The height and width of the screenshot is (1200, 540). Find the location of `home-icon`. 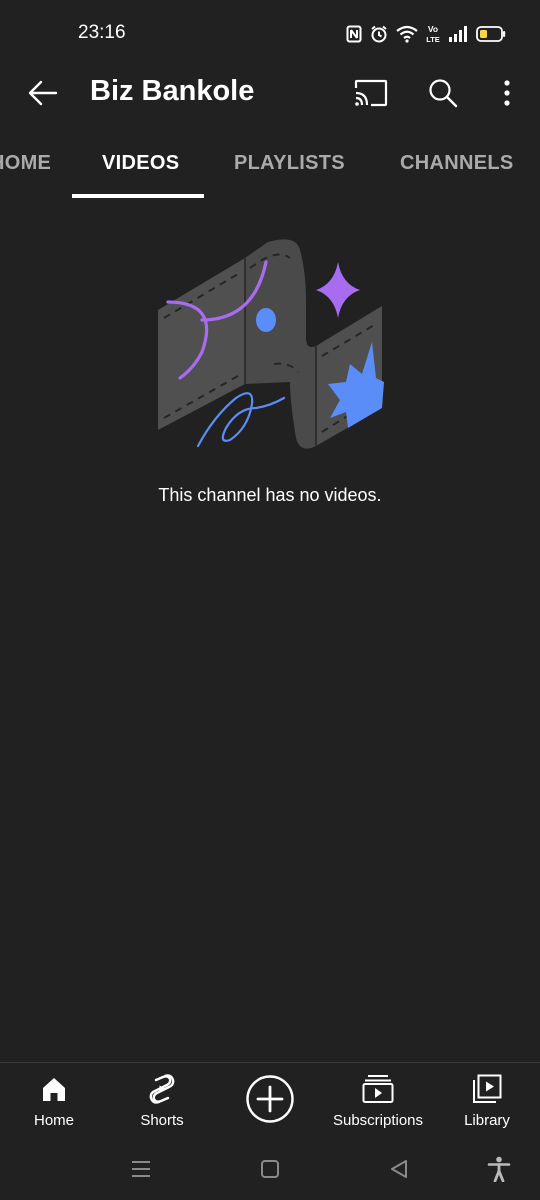

home-icon is located at coordinates (54, 1089).